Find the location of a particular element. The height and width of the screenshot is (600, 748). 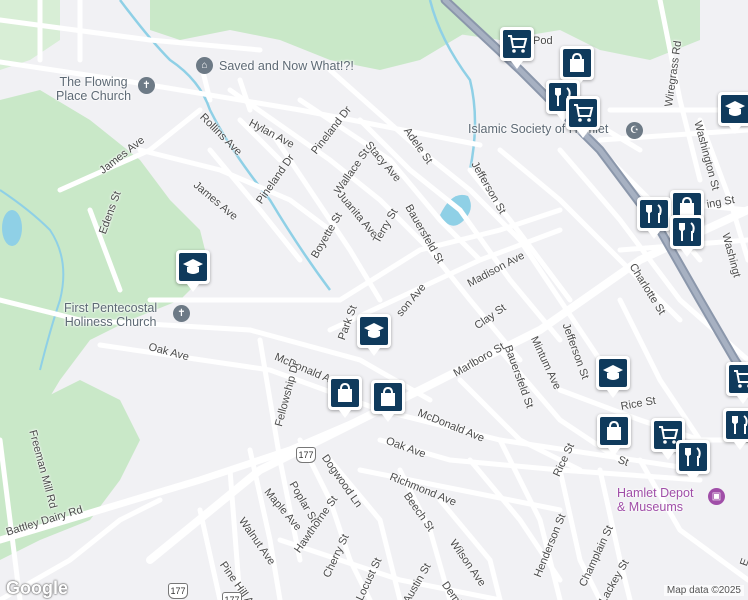

poi-line: & Museums is located at coordinates (650, 507).